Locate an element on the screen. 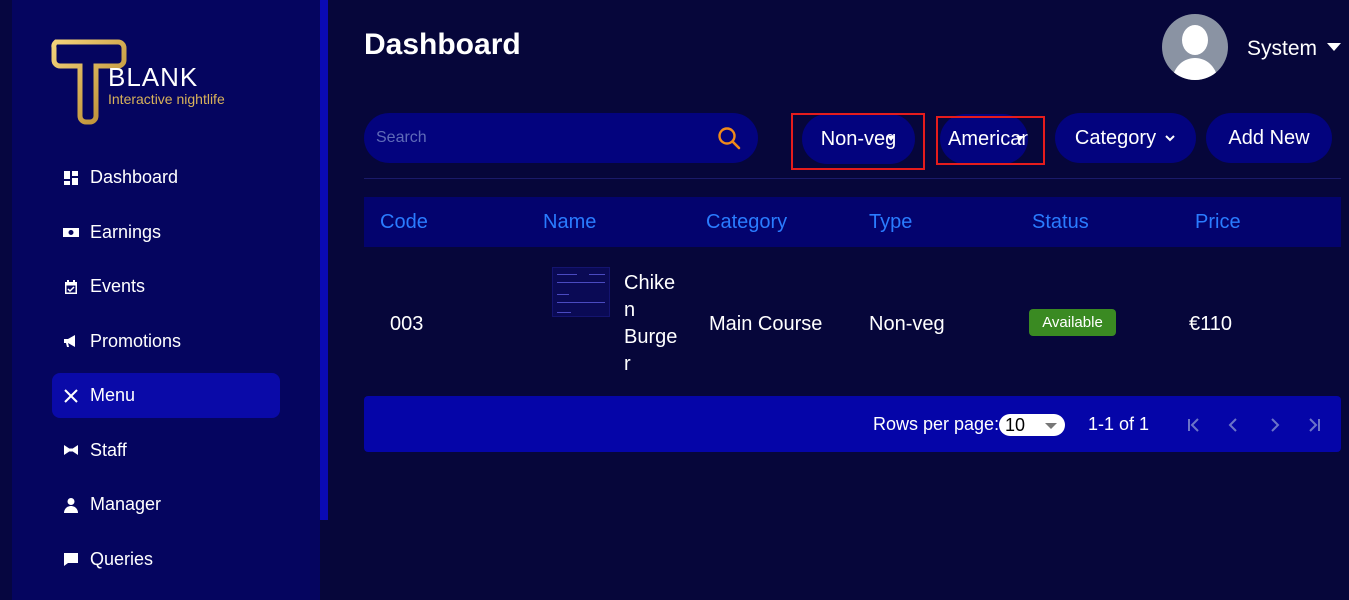  previous-page-icon is located at coordinates (1234, 425).